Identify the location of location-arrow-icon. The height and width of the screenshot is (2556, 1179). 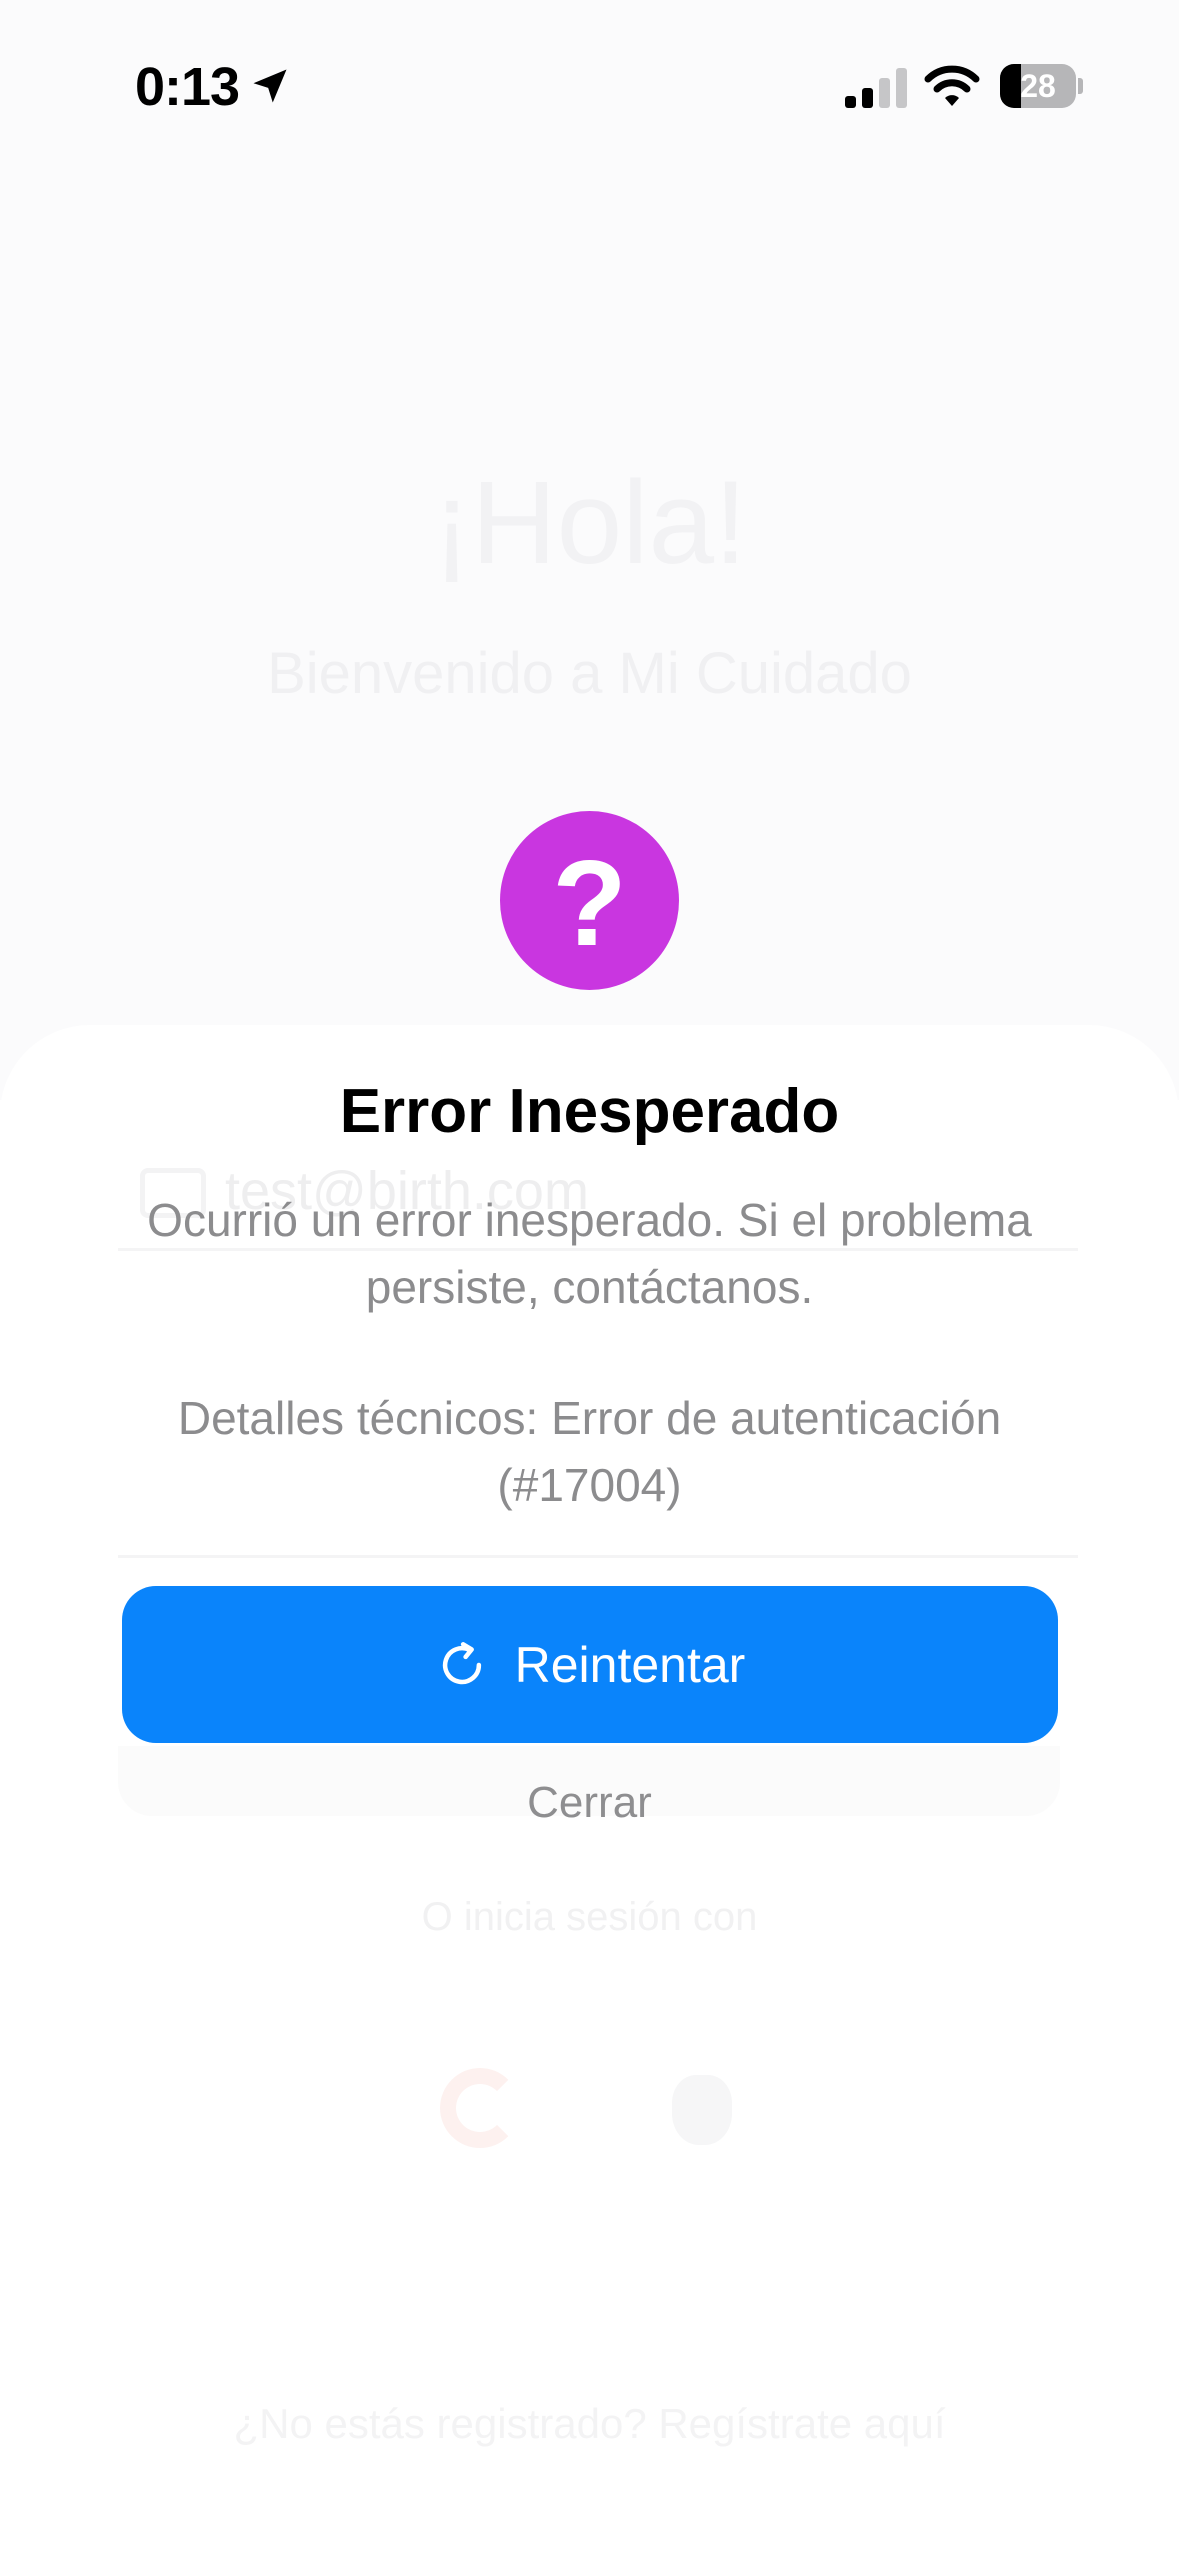
(270, 86).